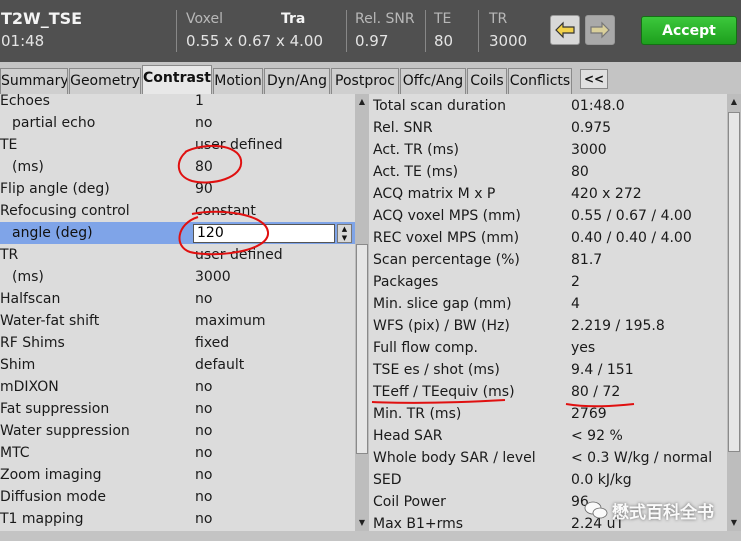 The image size is (741, 541). What do you see at coordinates (55, 189) in the screenshot?
I see `param-label: Flip angle (deg)` at bounding box center [55, 189].